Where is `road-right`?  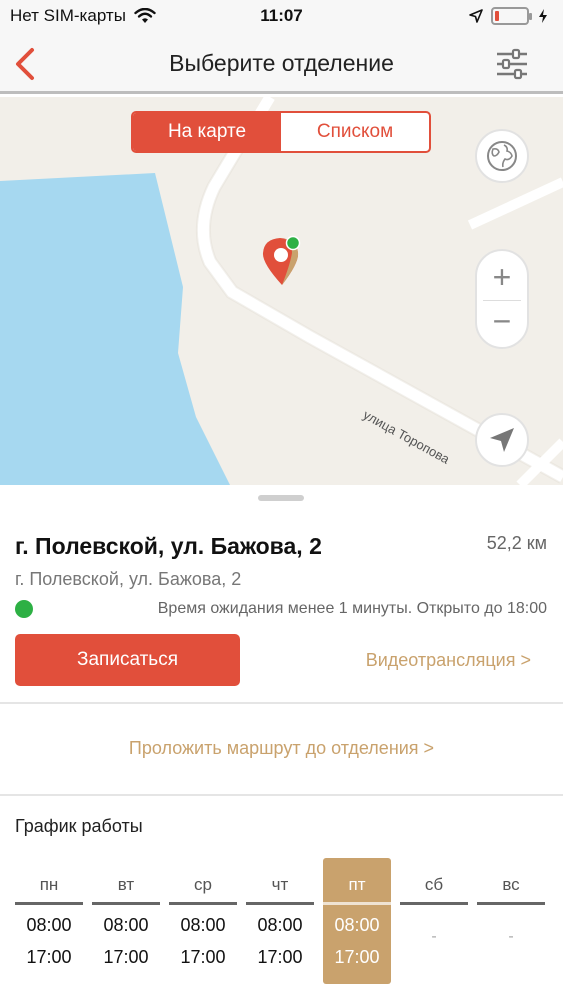 road-right is located at coordinates (515, 203).